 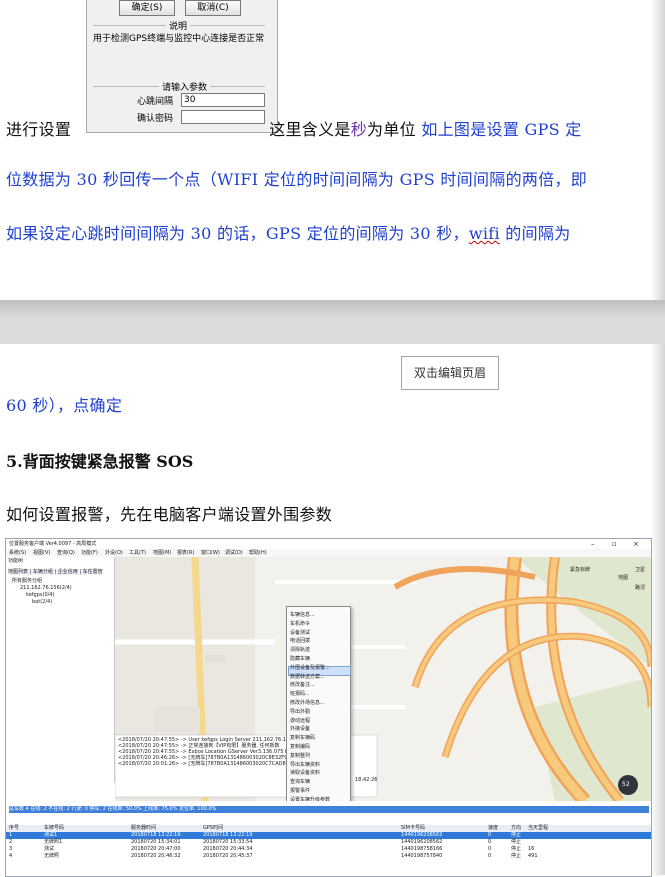 What do you see at coordinates (54, 828) in the screenshot?
I see `grid-header-cell: 车牌号码` at bounding box center [54, 828].